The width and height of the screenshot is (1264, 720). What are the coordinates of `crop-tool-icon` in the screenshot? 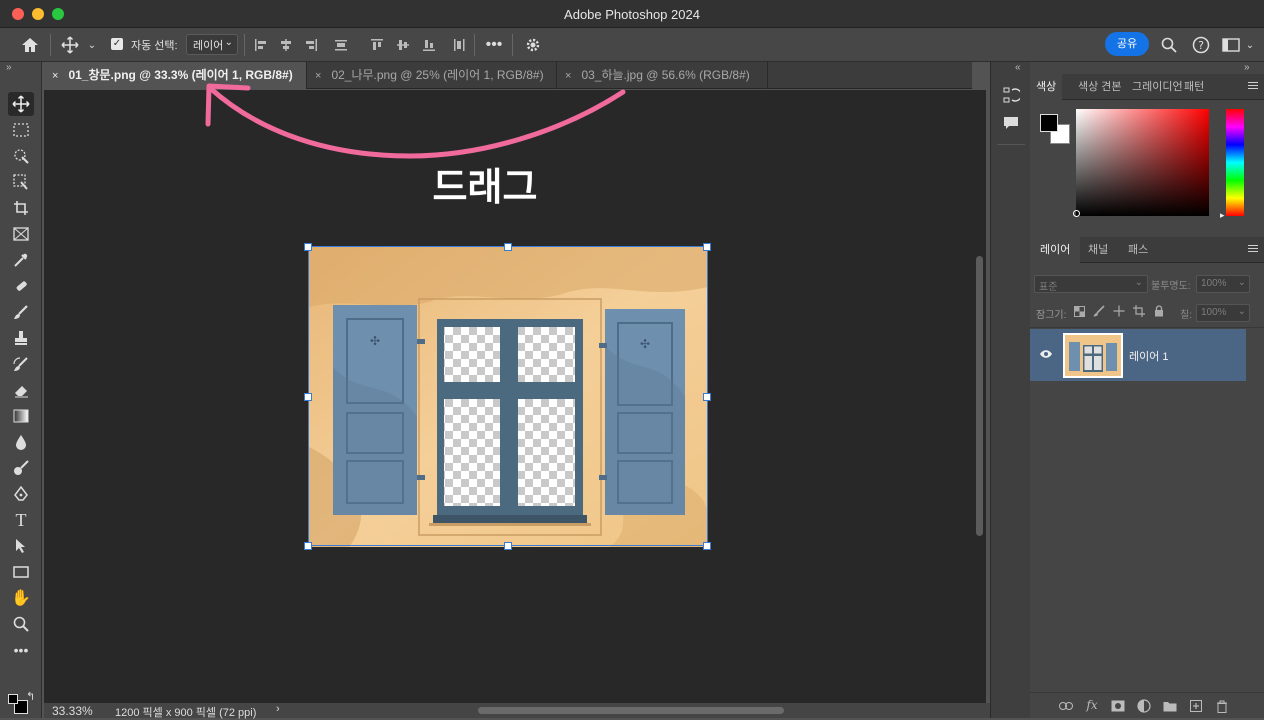 It's located at (21, 208).